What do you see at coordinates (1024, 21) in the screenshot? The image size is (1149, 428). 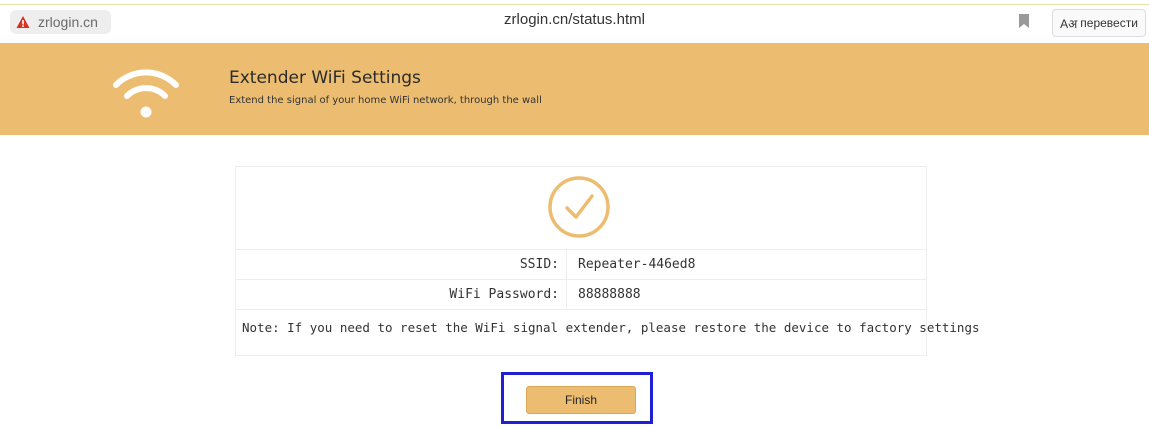 I see `bookmark-icon` at bounding box center [1024, 21].